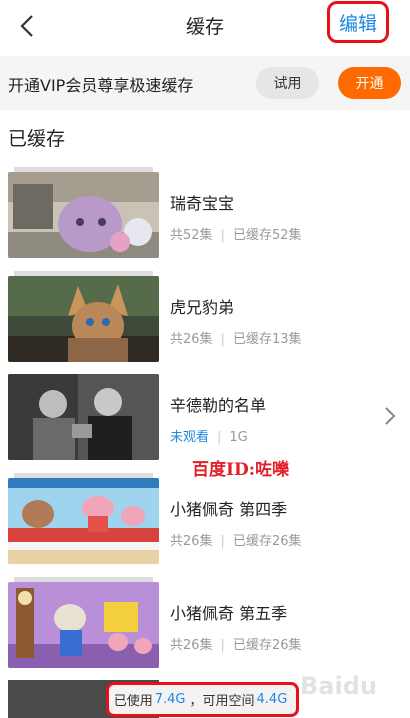 The width and height of the screenshot is (410, 718). I want to click on video-title: 瑞奇宝宝, so click(202, 203).